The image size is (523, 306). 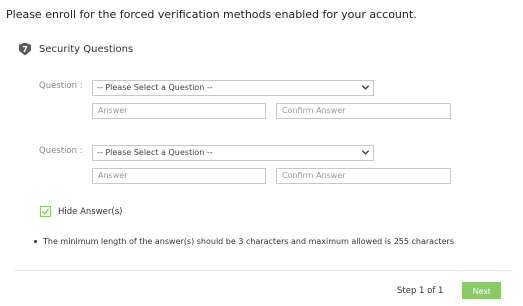 What do you see at coordinates (420, 291) in the screenshot?
I see `step-indicator: Step 1 of 1` at bounding box center [420, 291].